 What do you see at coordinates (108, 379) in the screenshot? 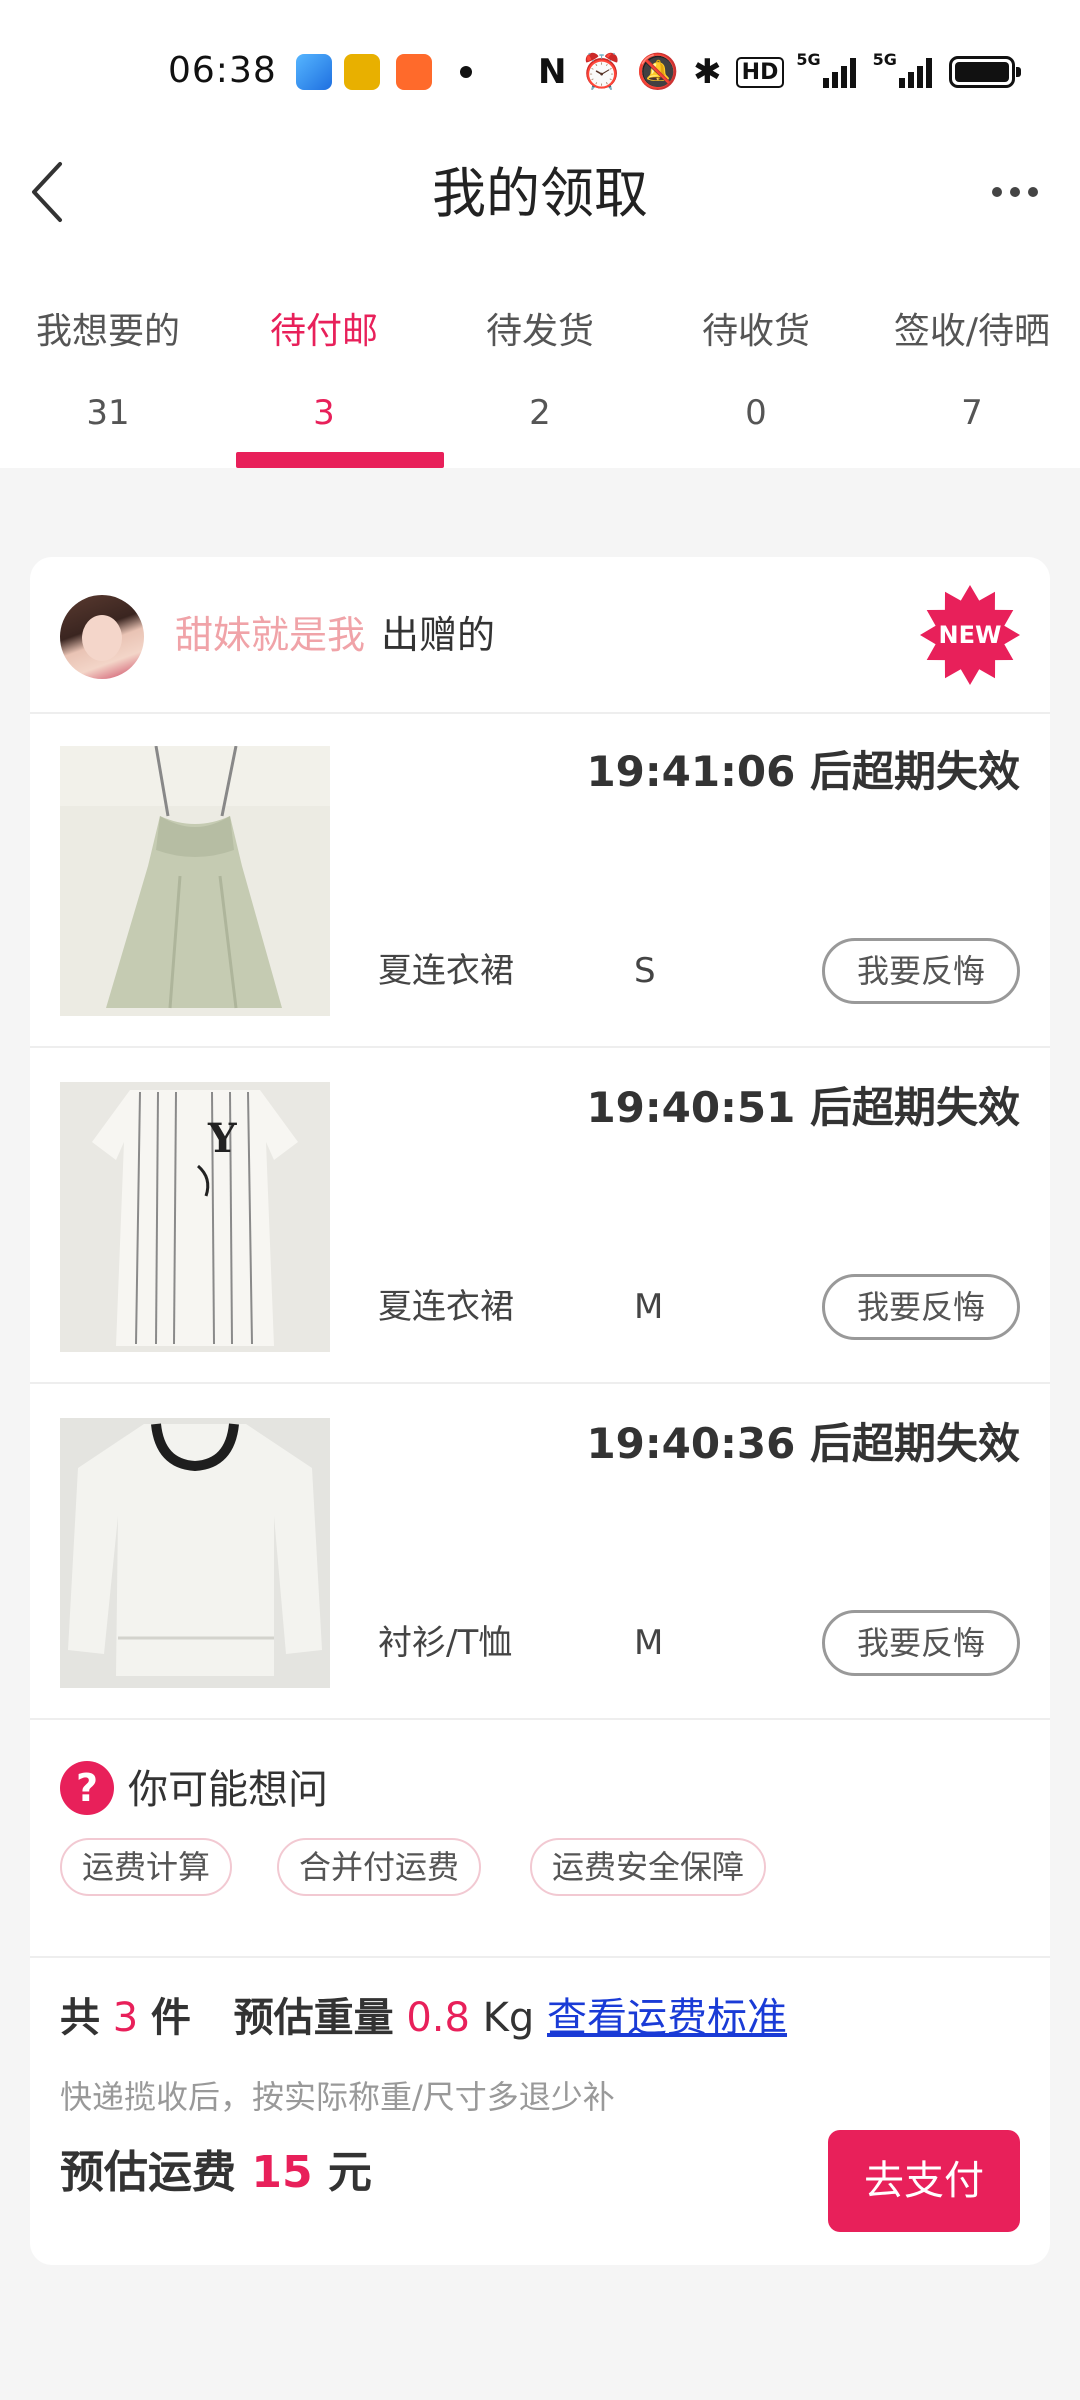
I see `tab-wanted: 我想要的 31` at bounding box center [108, 379].